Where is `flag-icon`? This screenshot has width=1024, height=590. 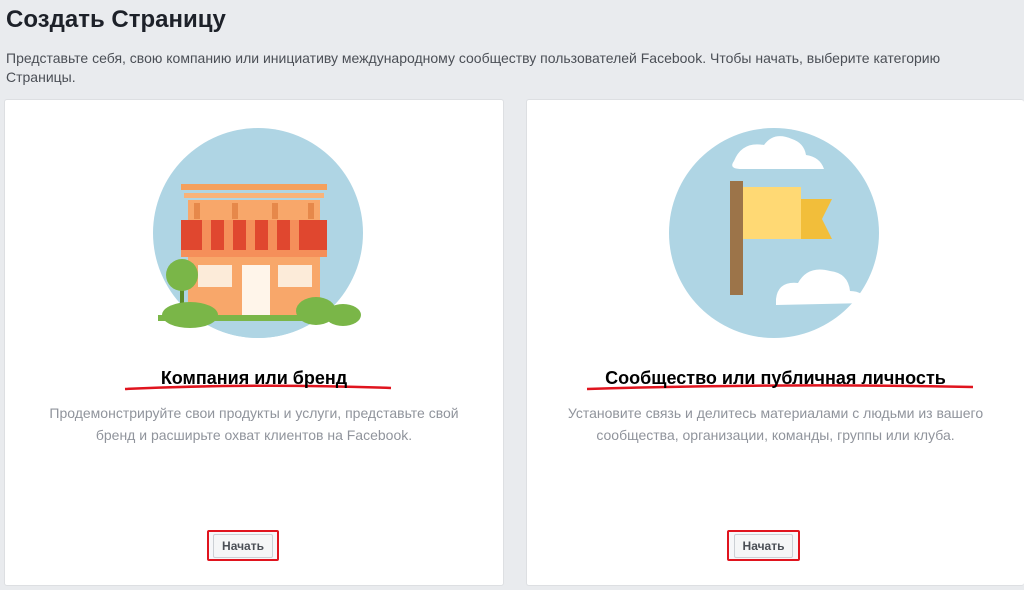
flag-icon is located at coordinates (774, 233).